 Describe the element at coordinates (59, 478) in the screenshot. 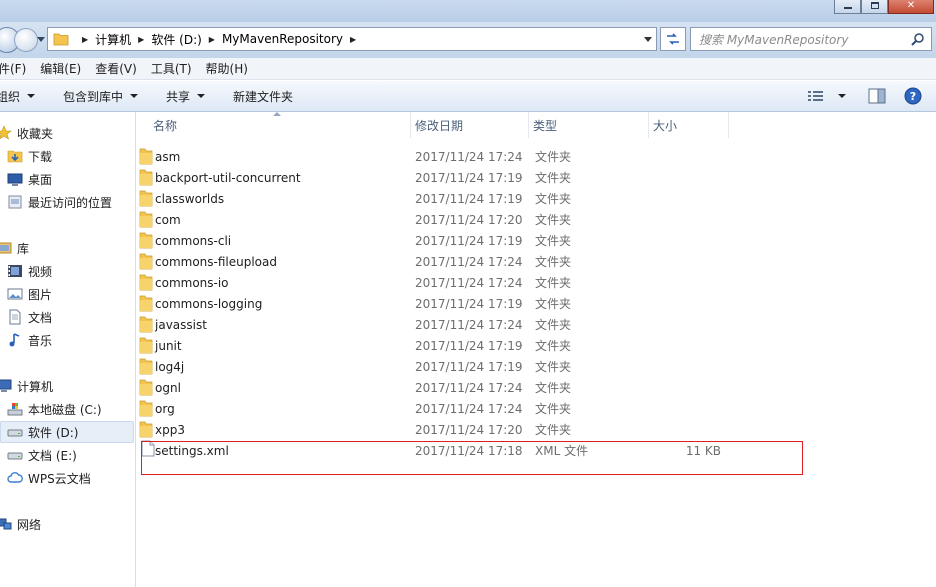

I see `nav-wps-cloud-label: WPS云文档` at that location.